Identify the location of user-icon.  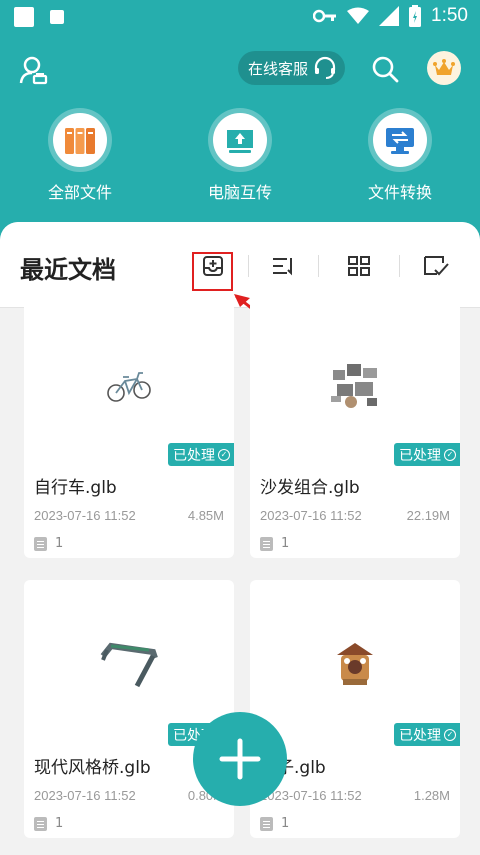
(34, 70).